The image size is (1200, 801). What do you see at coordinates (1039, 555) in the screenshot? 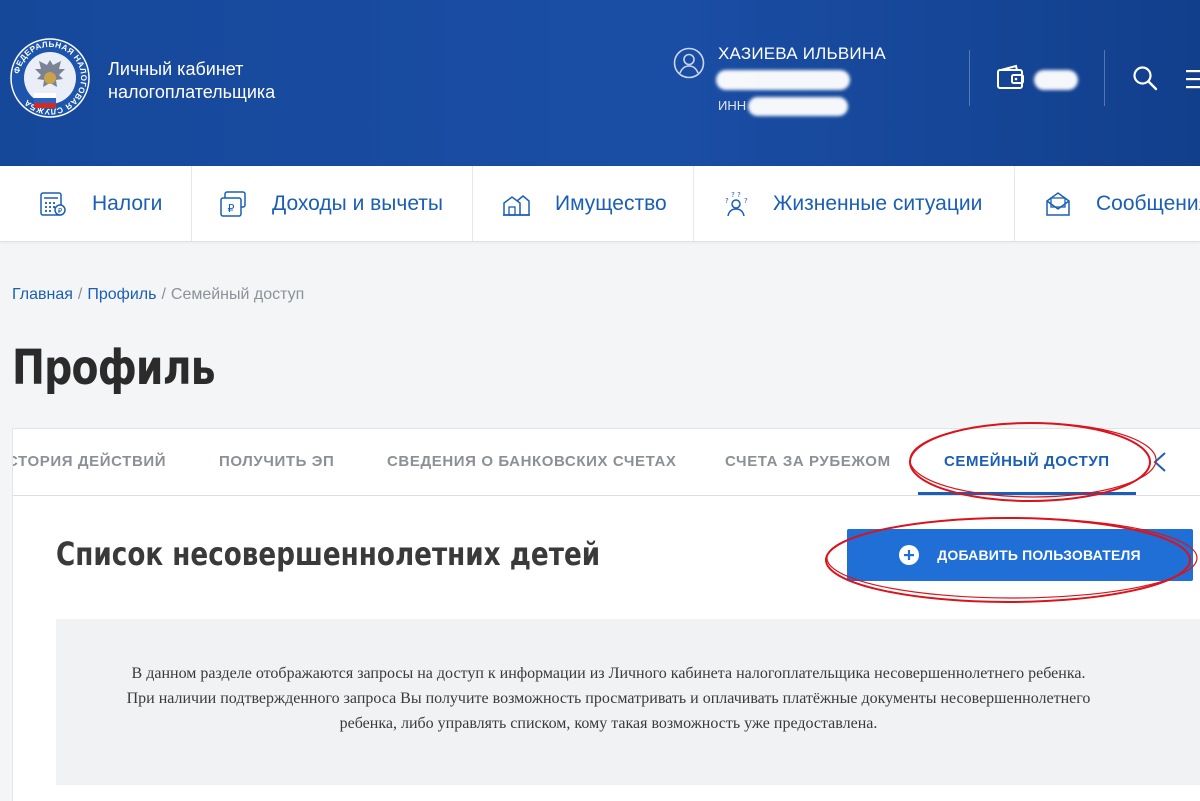
I see `add-user-button-label: ДОБАВИТЬ ПОЛЬЗОВАТЕЛЯ` at bounding box center [1039, 555].